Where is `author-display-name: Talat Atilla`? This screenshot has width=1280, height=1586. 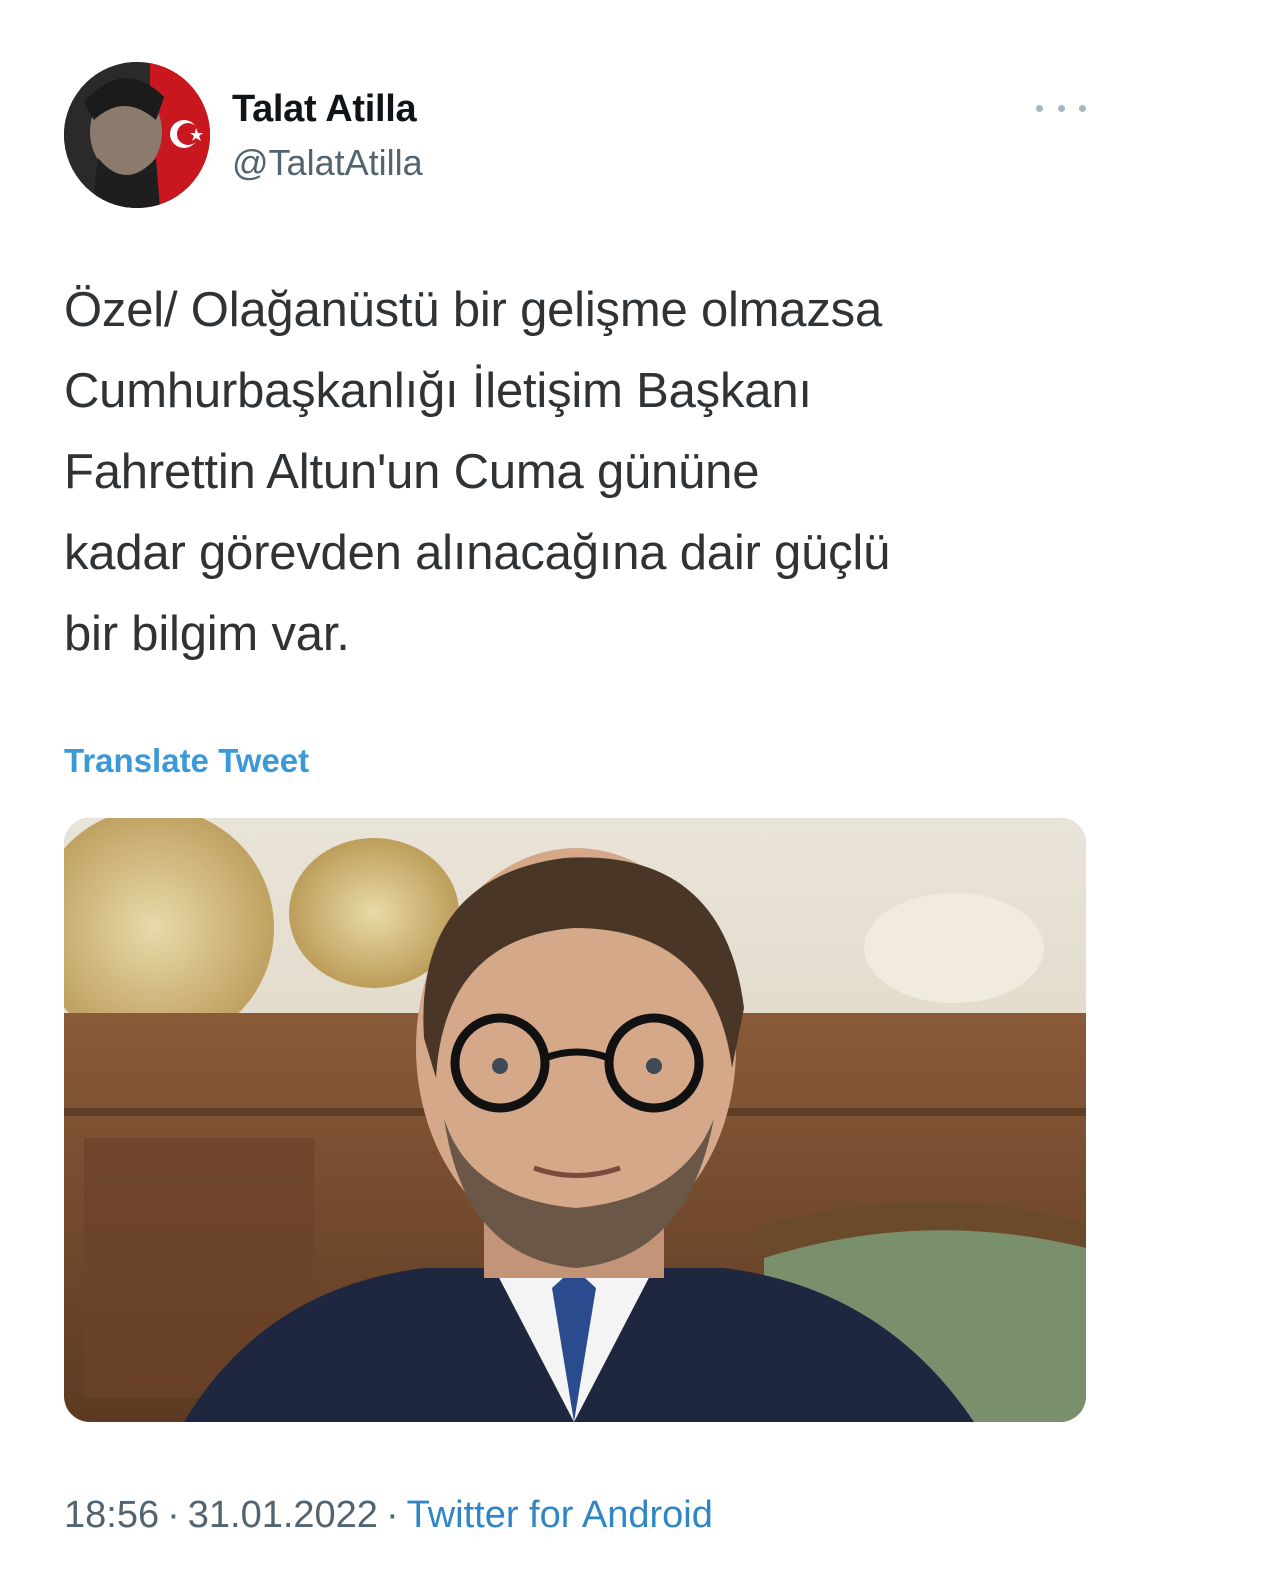
author-display-name: Talat Atilla is located at coordinates (324, 109).